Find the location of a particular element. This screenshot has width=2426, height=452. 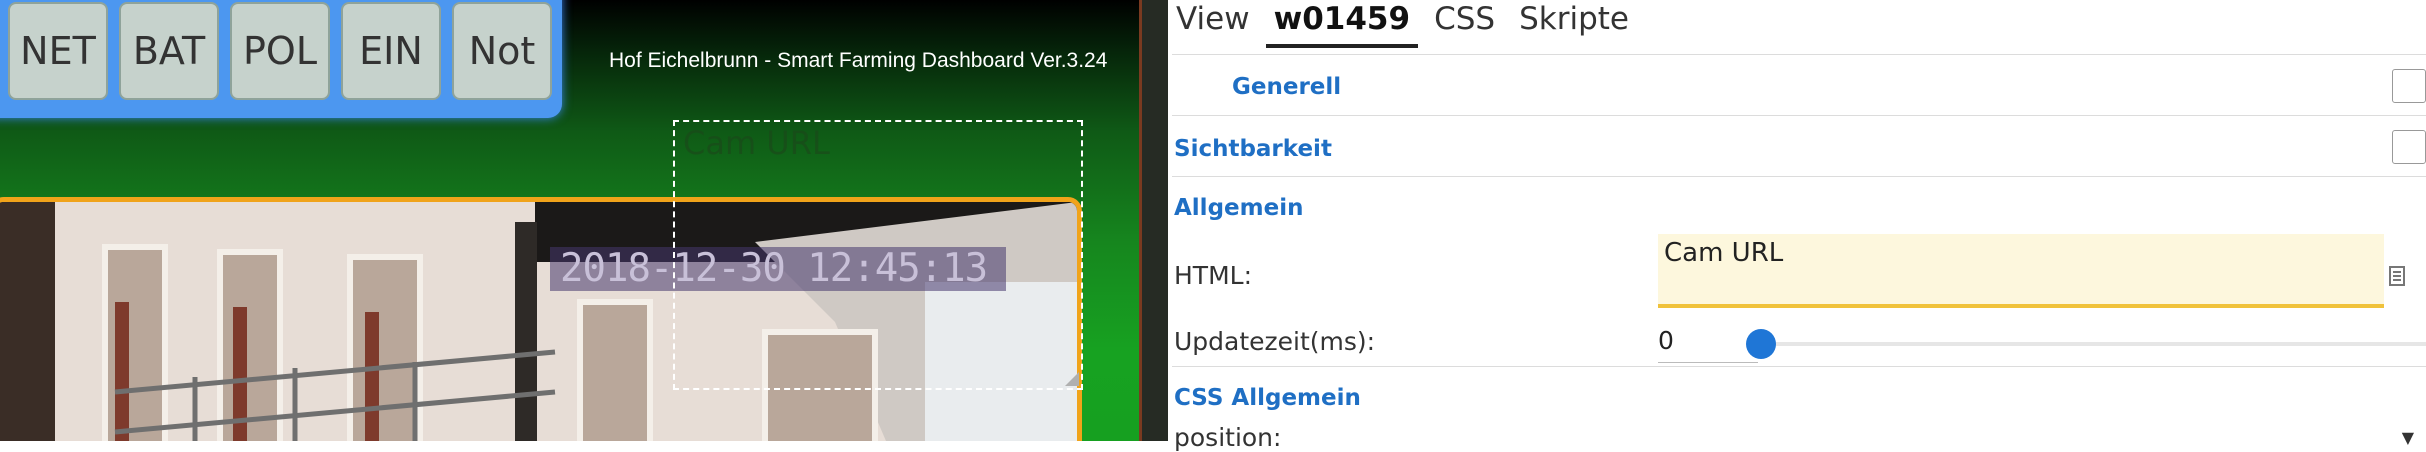

edit-icon is located at coordinates (2397, 276).